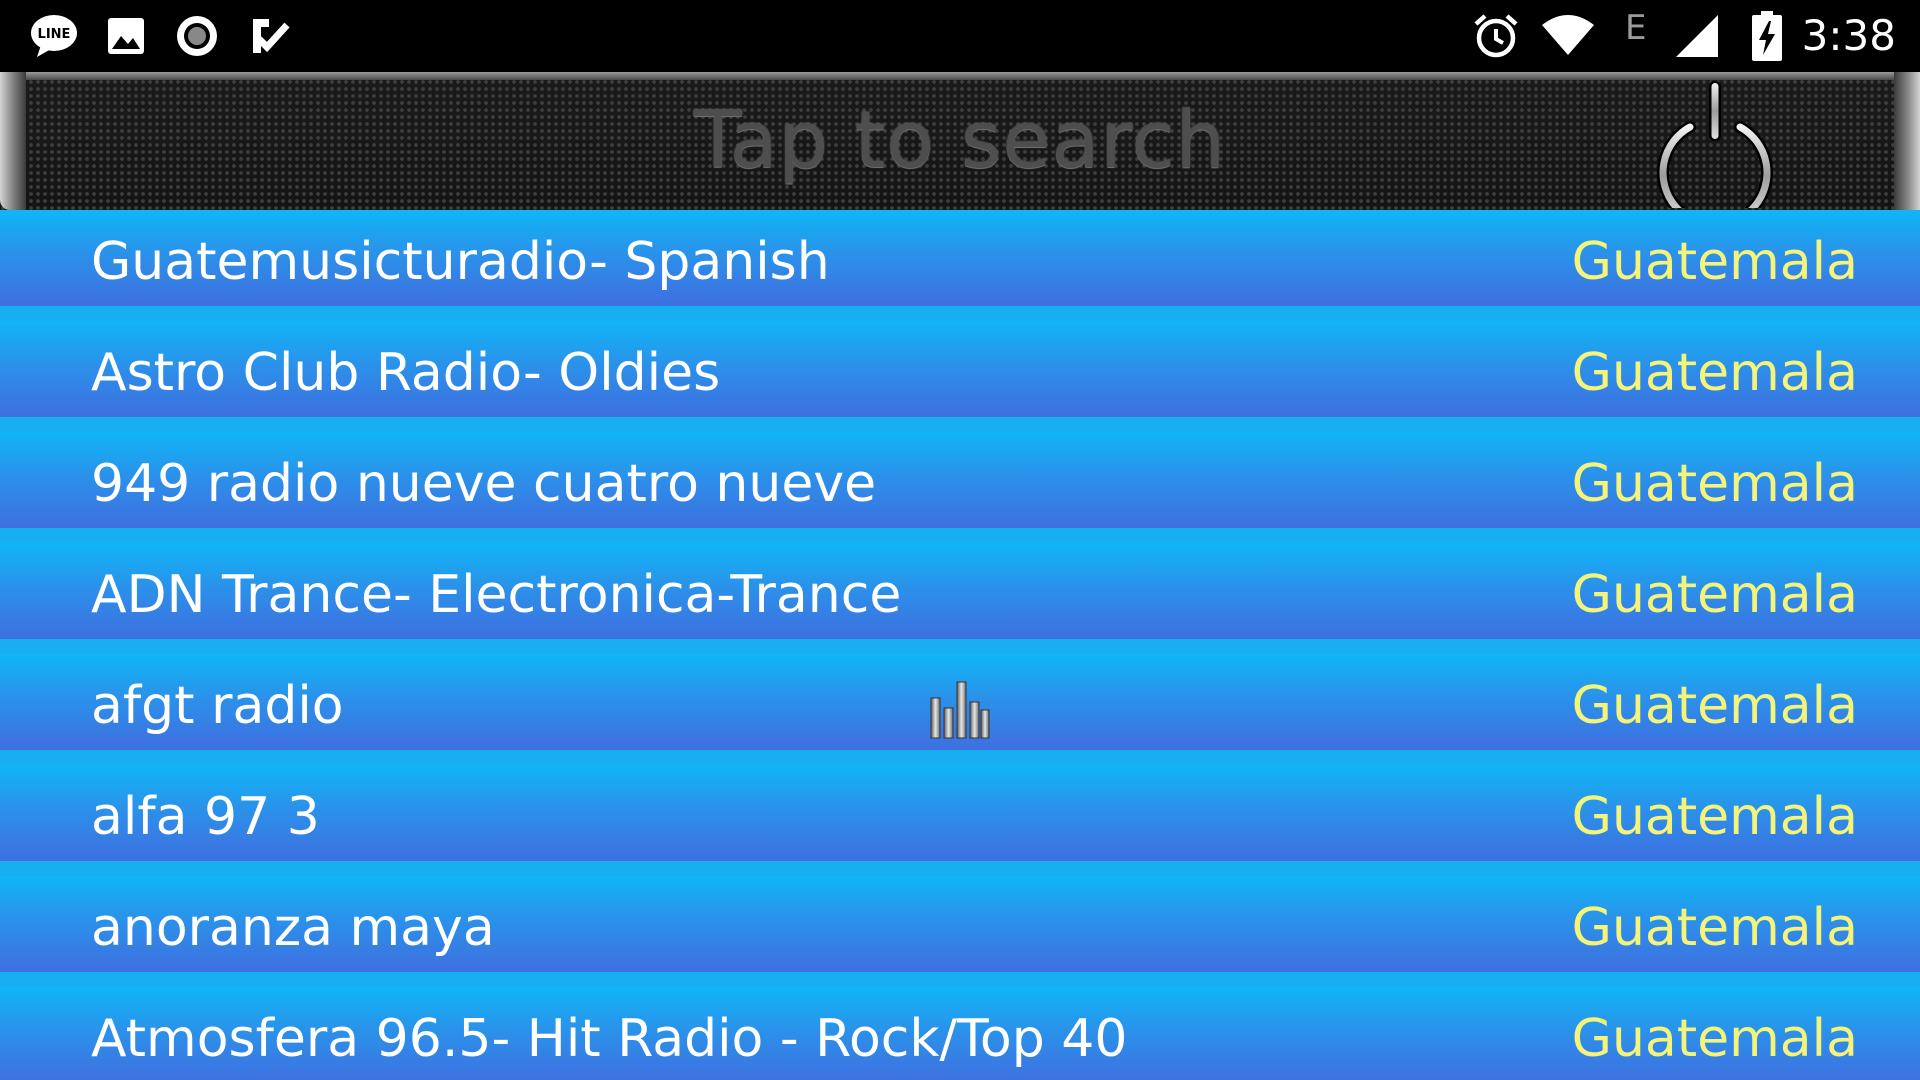 The width and height of the screenshot is (1920, 1080). Describe the element at coordinates (406, 373) in the screenshot. I see `station-name: Astro Club Radio- Oldies` at that location.